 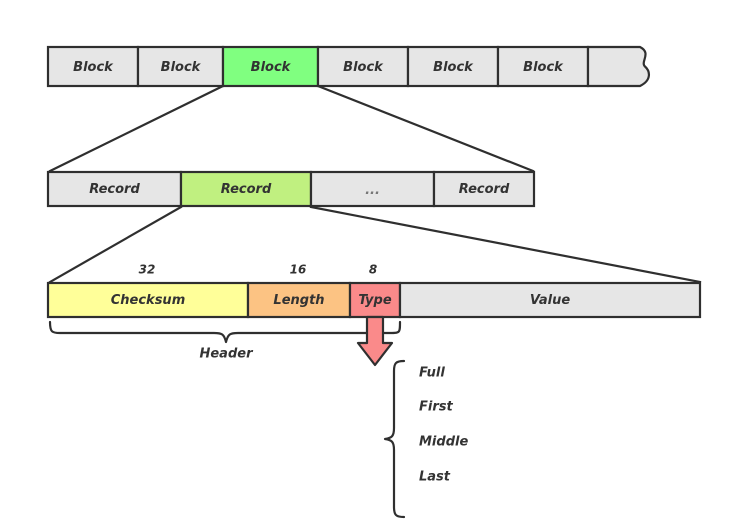 I want to click on field-cell-type: Type, so click(x=375, y=300).